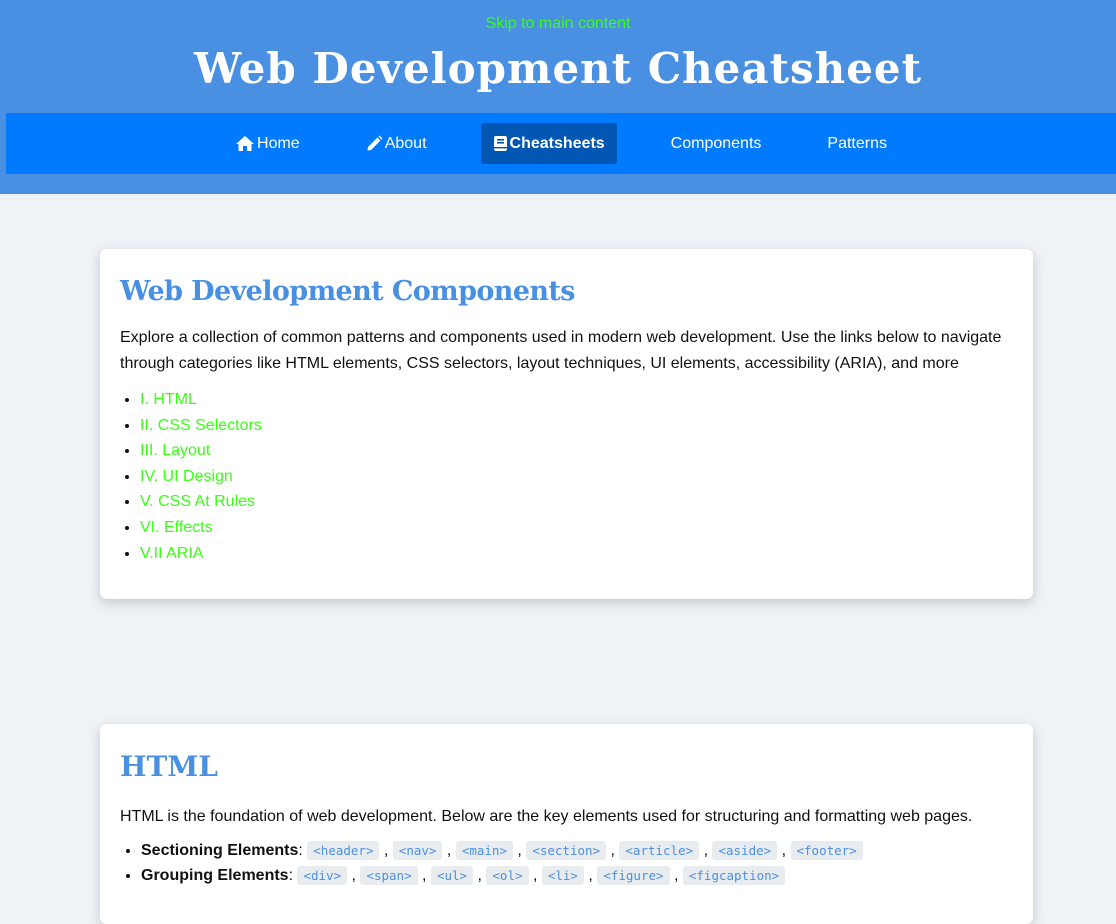 This screenshot has height=924, width=1116. I want to click on nav-item-about: About, so click(396, 143).